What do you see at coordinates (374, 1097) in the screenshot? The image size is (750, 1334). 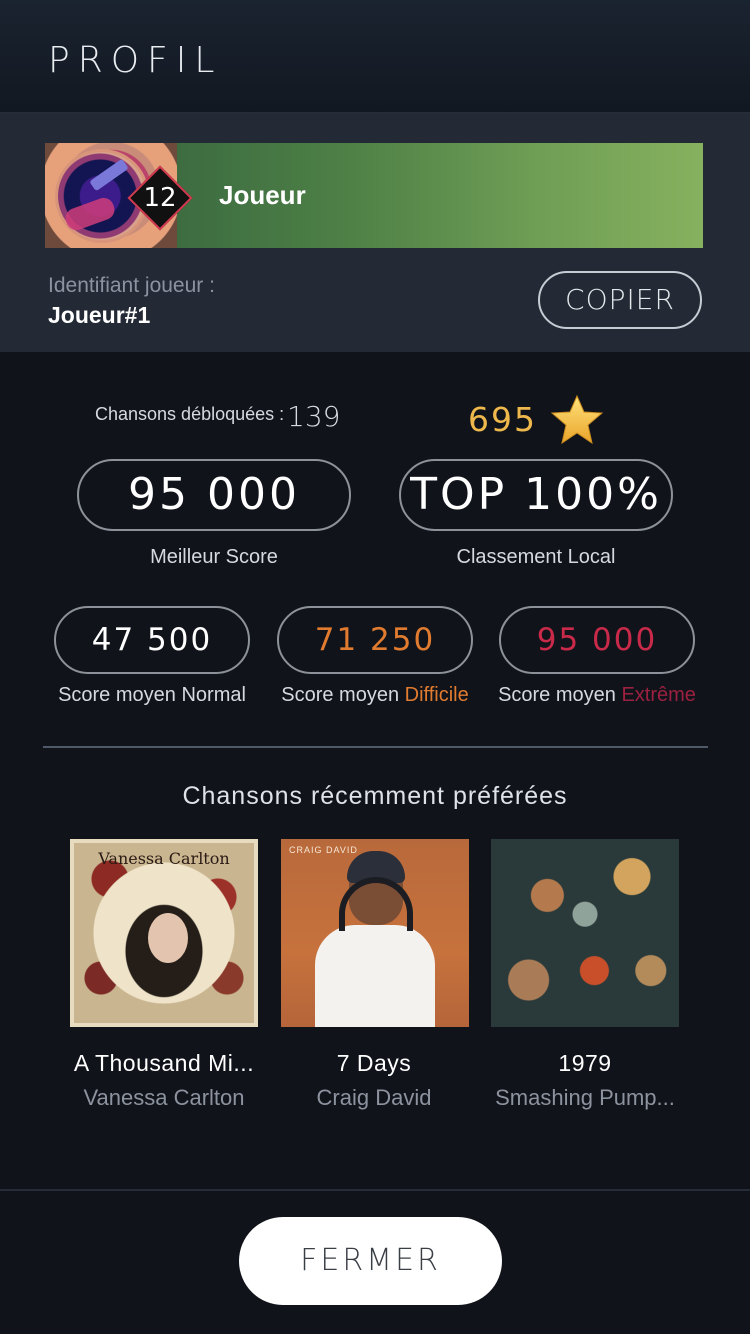 I see `song-artist-2: Craig David` at bounding box center [374, 1097].